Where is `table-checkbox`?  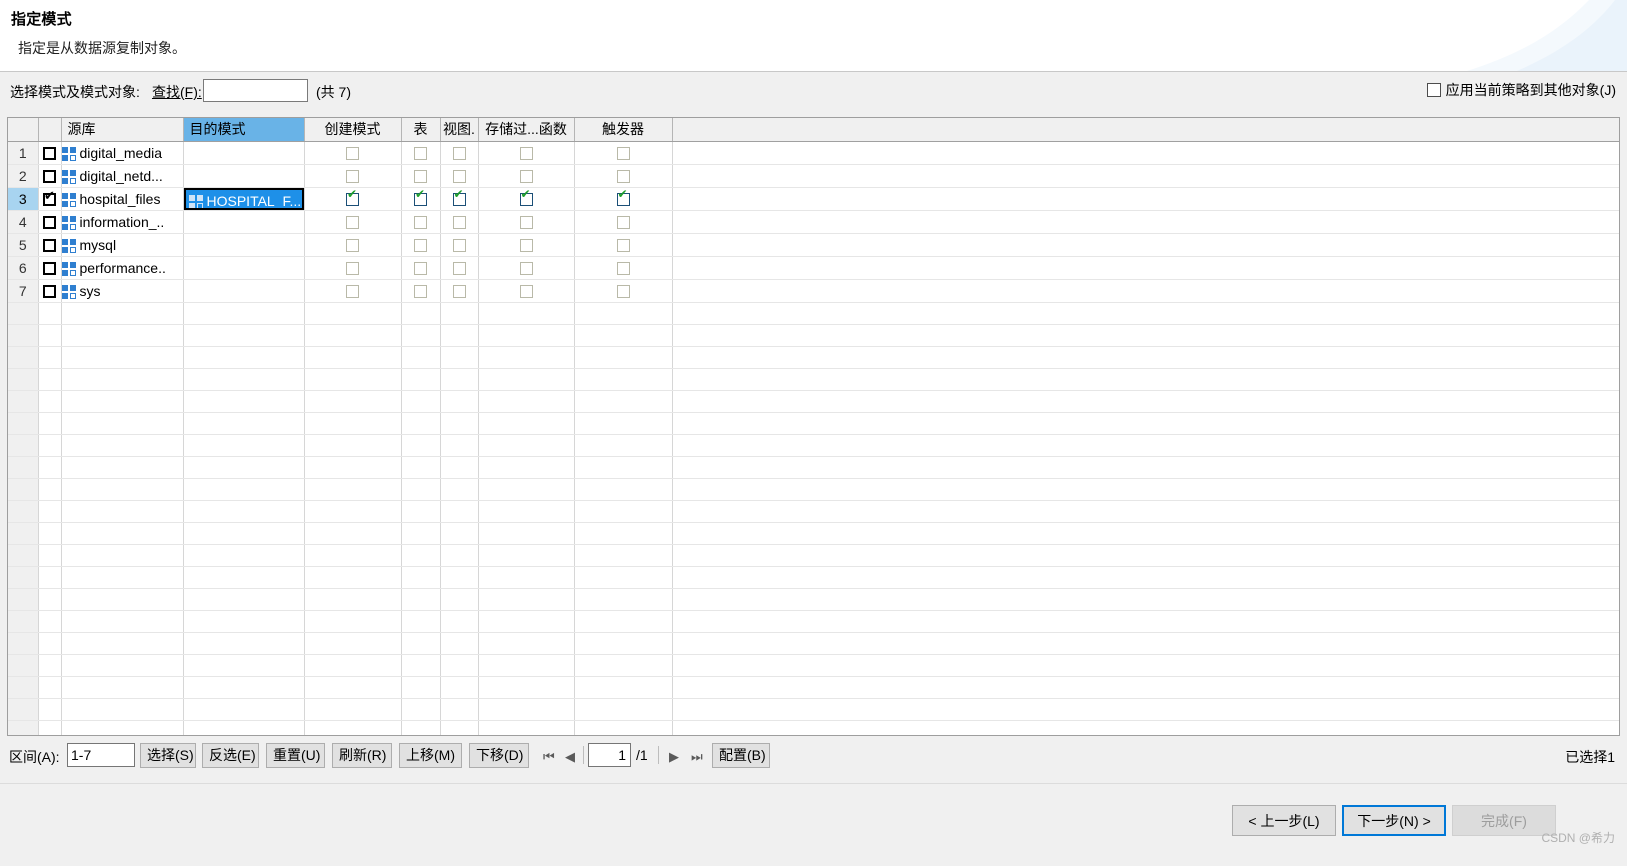
table-checkbox is located at coordinates (420, 268).